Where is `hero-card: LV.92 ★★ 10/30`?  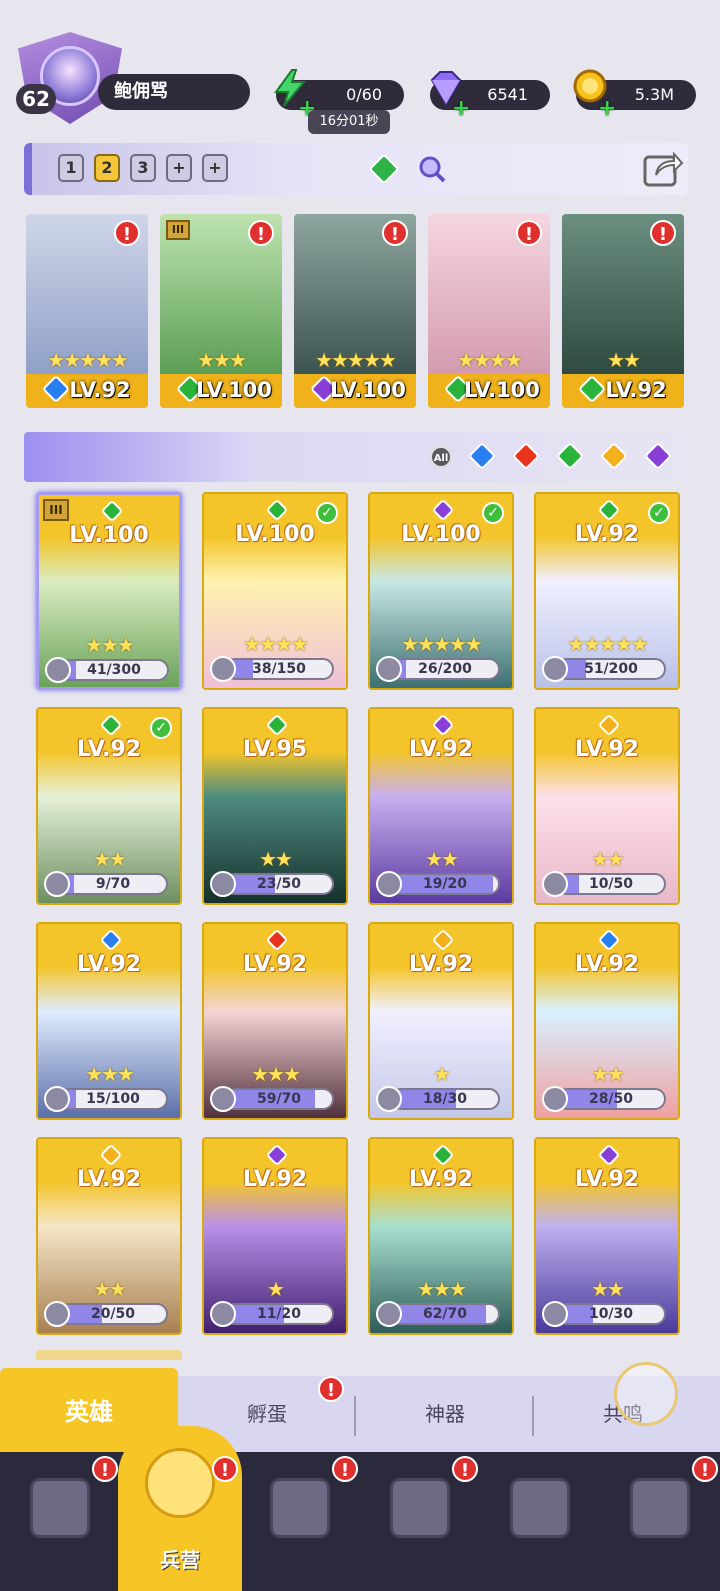
hero-card: LV.92 ★★ 10/30 is located at coordinates (607, 1236).